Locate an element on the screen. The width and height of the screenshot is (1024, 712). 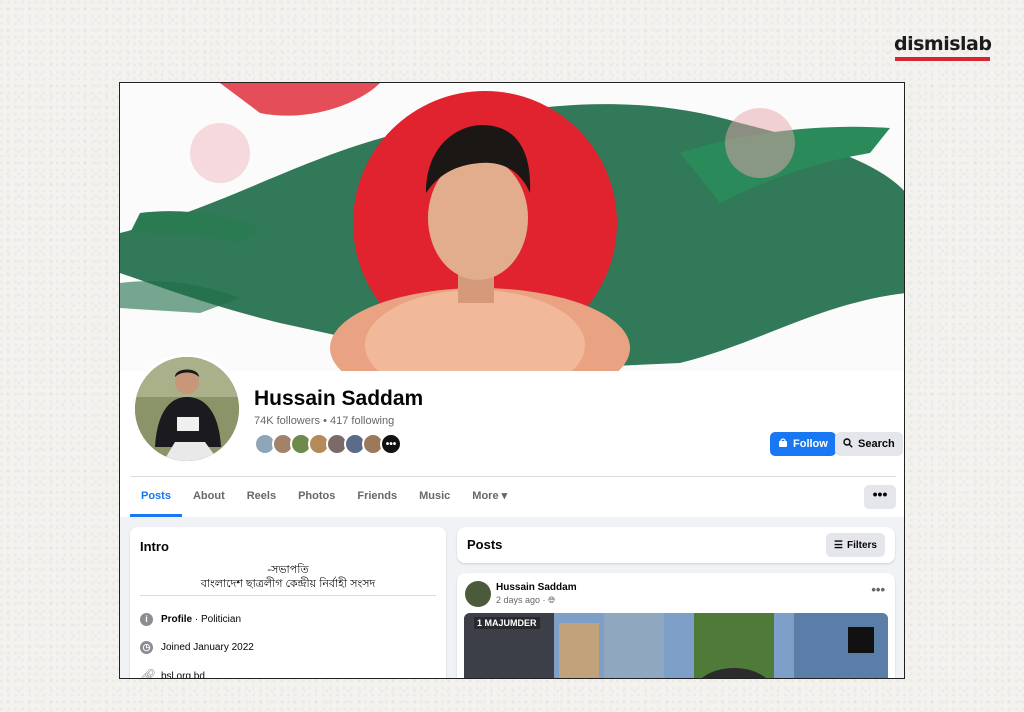
posts-header-card: Posts ☰ Filters is located at coordinates (676, 545).